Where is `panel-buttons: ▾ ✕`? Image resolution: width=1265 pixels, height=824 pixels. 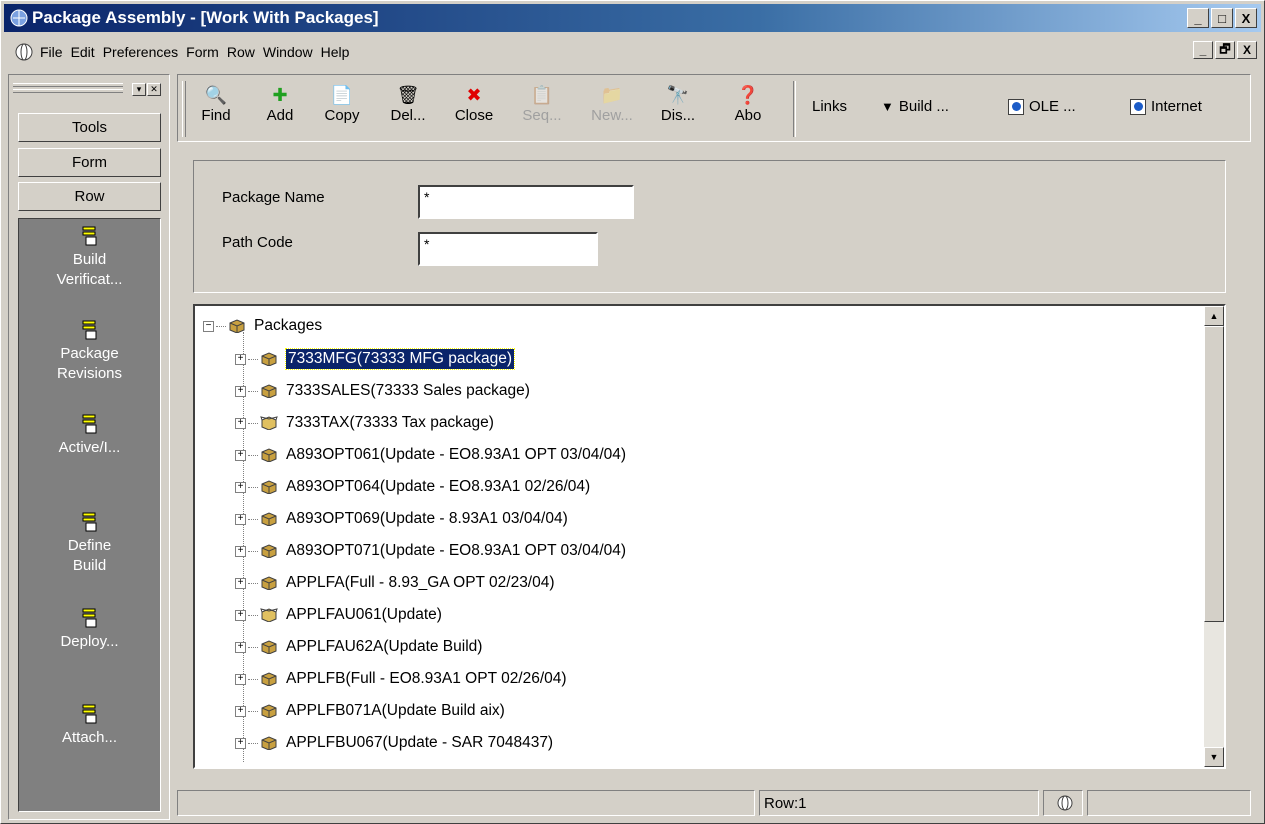 panel-buttons: ▾ ✕ is located at coordinates (146, 89).